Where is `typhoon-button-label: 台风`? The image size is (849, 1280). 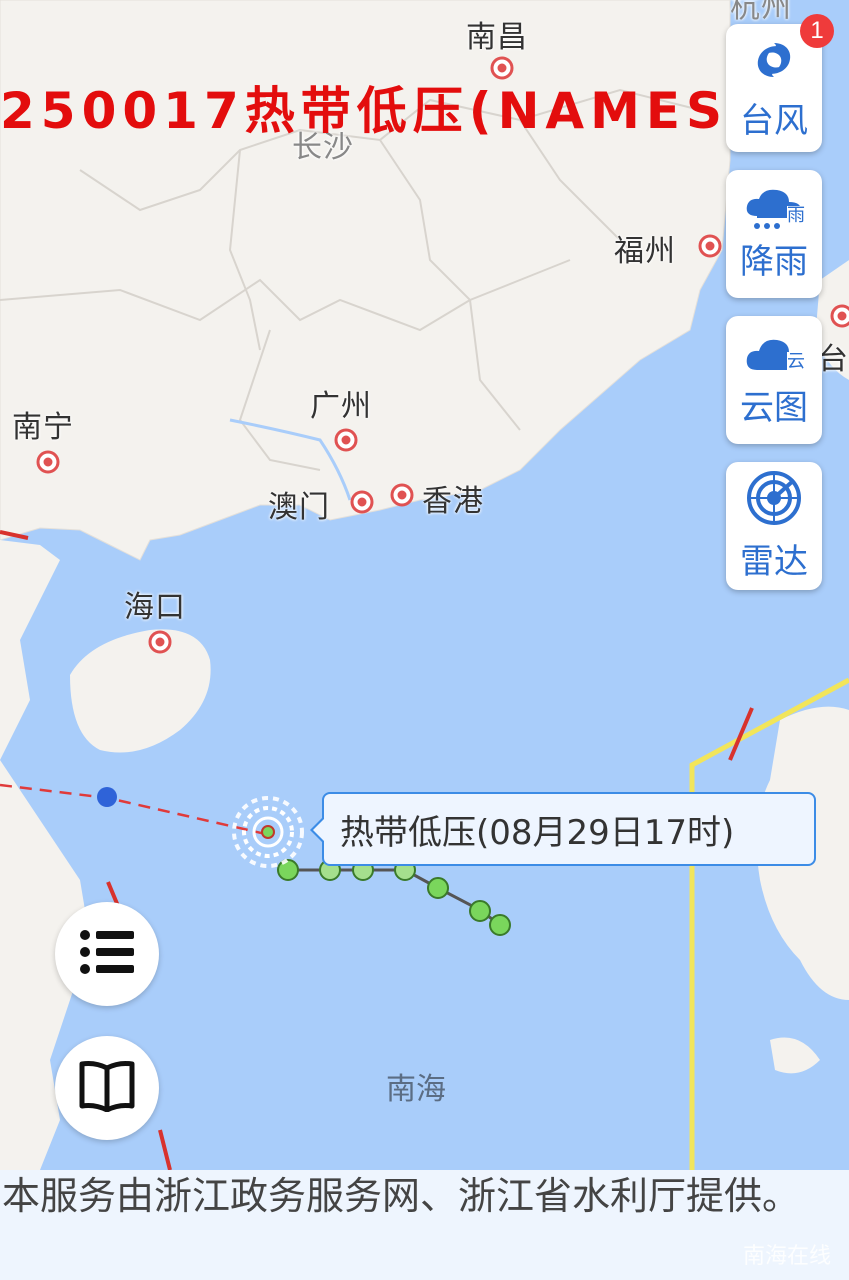
typhoon-button-label: 台风 is located at coordinates (774, 120).